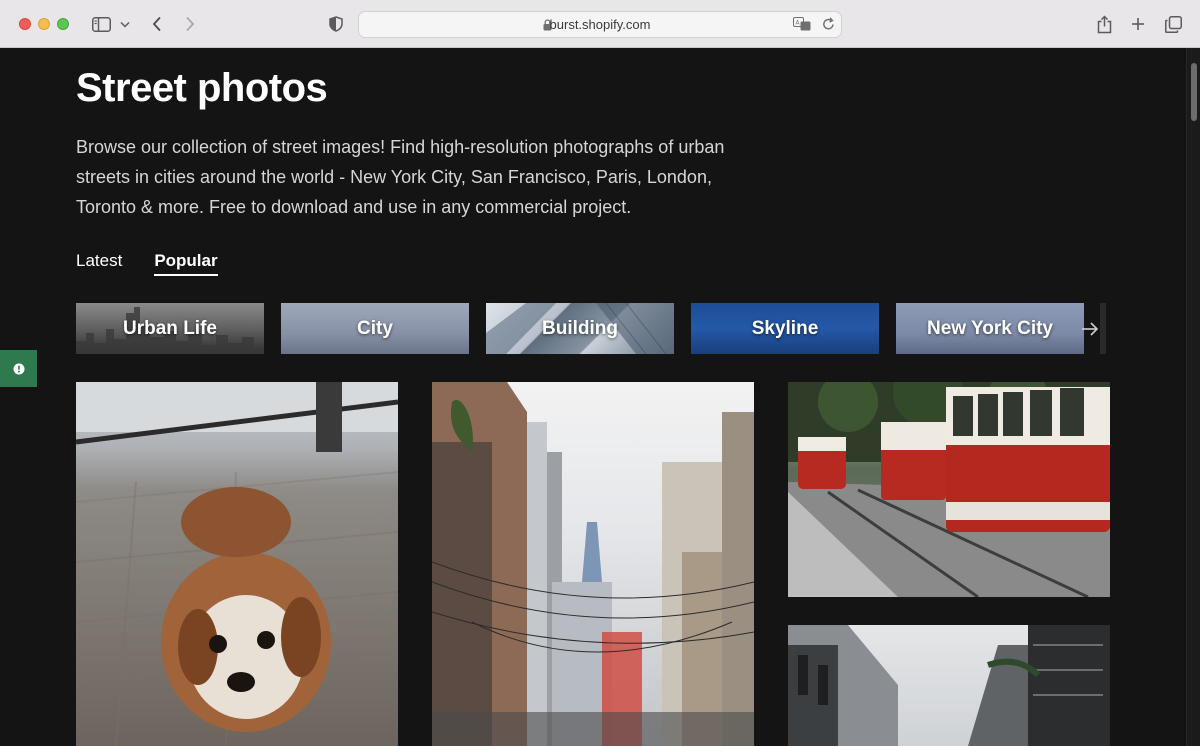 The height and width of the screenshot is (746, 1200). I want to click on share-icon, so click(1104, 24).